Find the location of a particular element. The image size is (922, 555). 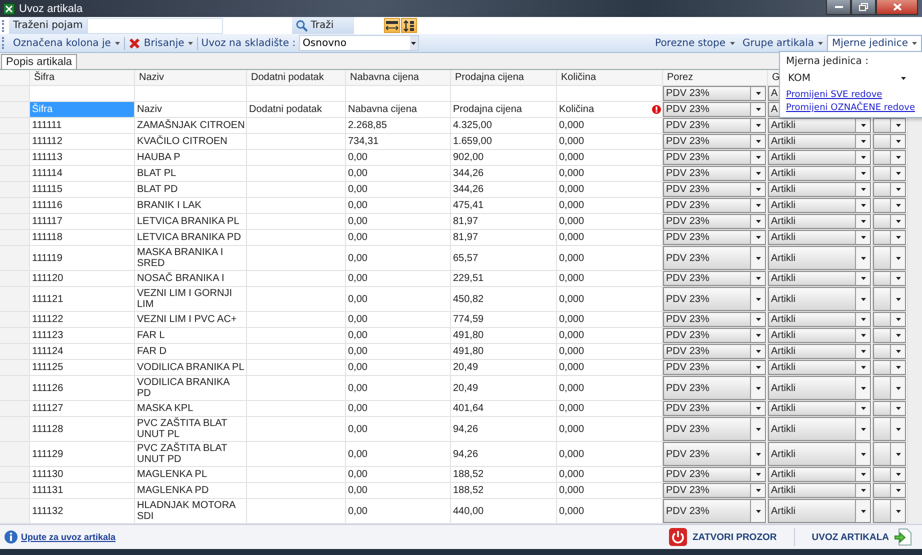

toolbar-menu: Mjerne jedinice is located at coordinates (874, 43).